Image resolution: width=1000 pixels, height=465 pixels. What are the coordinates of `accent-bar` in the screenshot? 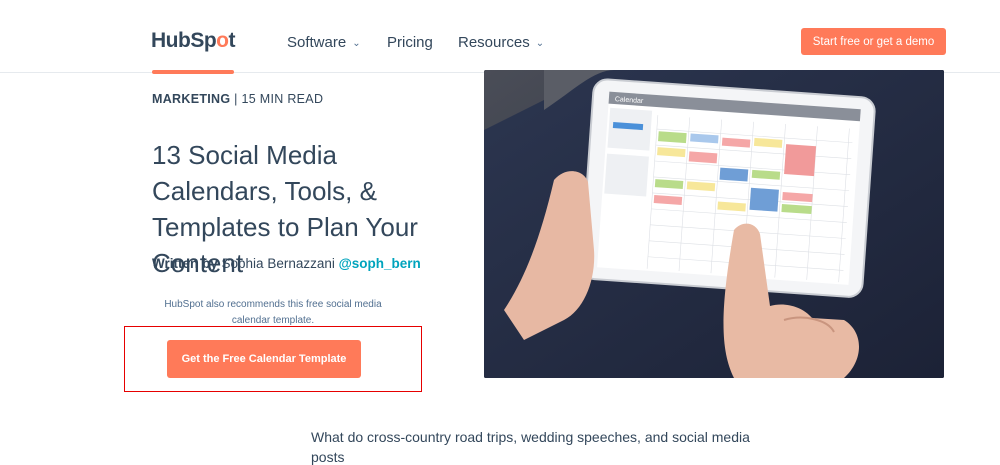 It's located at (193, 72).